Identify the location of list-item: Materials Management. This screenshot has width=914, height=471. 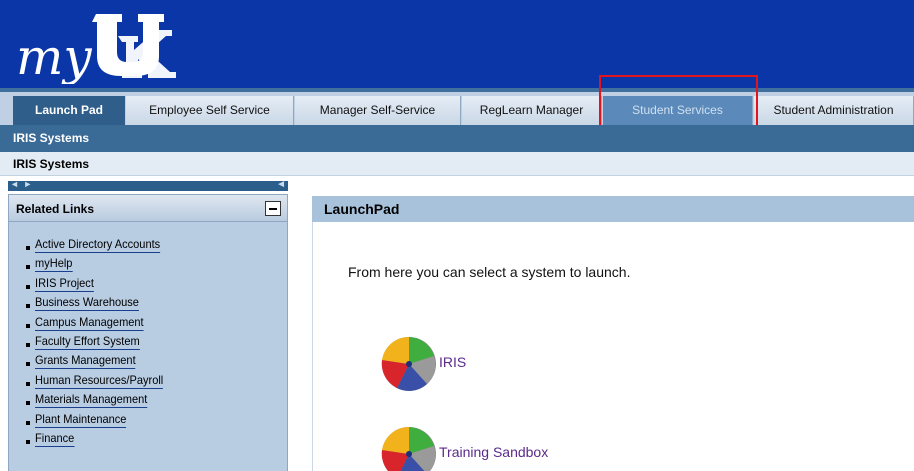
(99, 401).